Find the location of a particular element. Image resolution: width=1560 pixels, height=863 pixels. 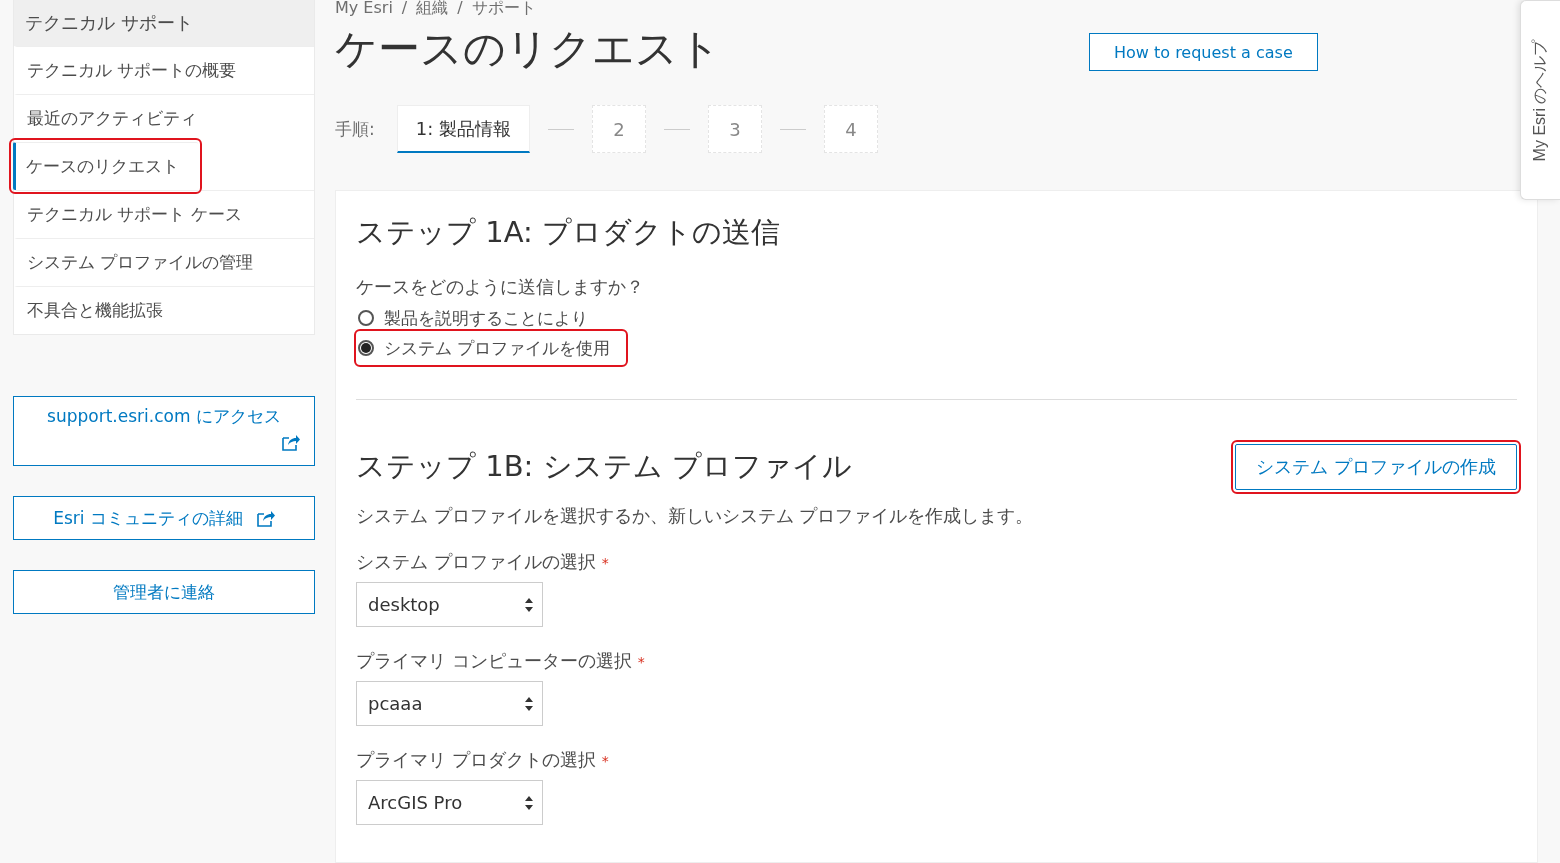

radio-option: システム プロファイルを使用 is located at coordinates (491, 348).